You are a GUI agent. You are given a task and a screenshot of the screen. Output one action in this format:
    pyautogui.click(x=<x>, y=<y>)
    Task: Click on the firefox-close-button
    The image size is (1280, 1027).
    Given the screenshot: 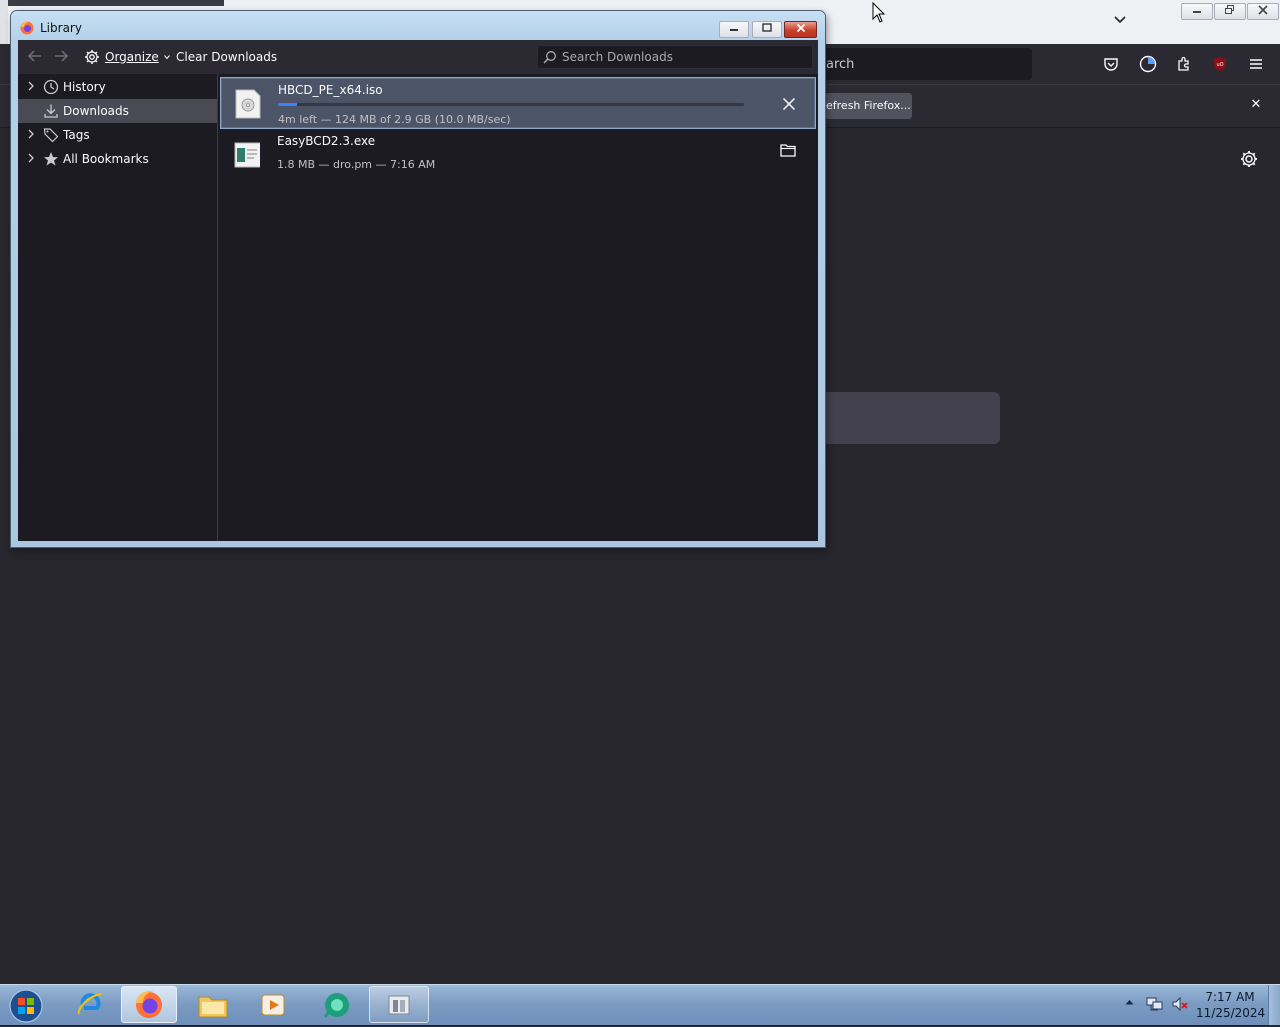 What is the action you would take?
    pyautogui.click(x=1263, y=11)
    